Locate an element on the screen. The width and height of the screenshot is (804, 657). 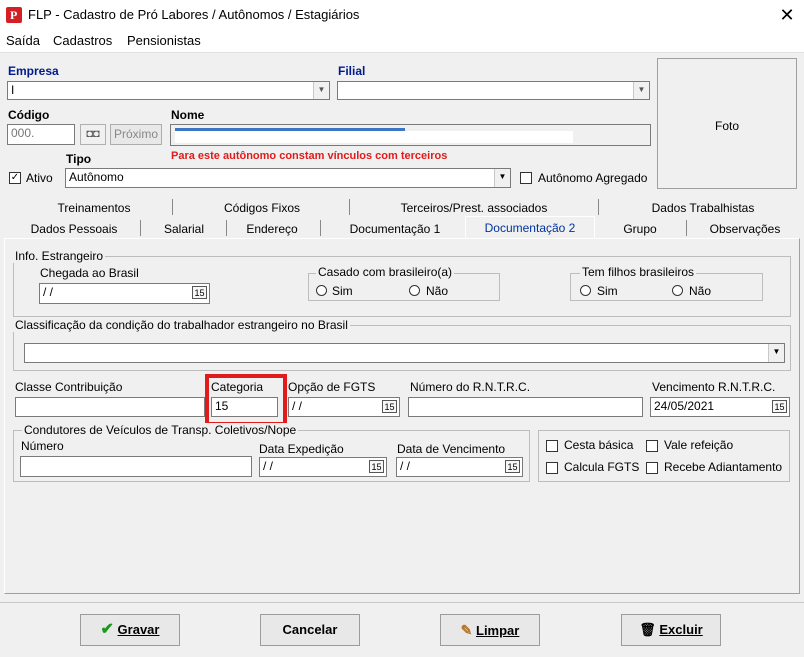
highlight-box is located at coordinates (246, 400).